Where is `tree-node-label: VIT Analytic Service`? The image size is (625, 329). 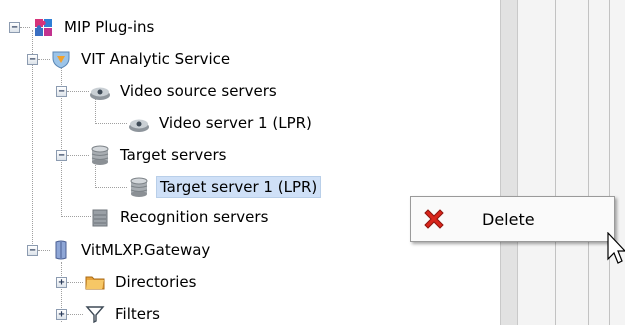
tree-node-label: VIT Analytic Service is located at coordinates (156, 59).